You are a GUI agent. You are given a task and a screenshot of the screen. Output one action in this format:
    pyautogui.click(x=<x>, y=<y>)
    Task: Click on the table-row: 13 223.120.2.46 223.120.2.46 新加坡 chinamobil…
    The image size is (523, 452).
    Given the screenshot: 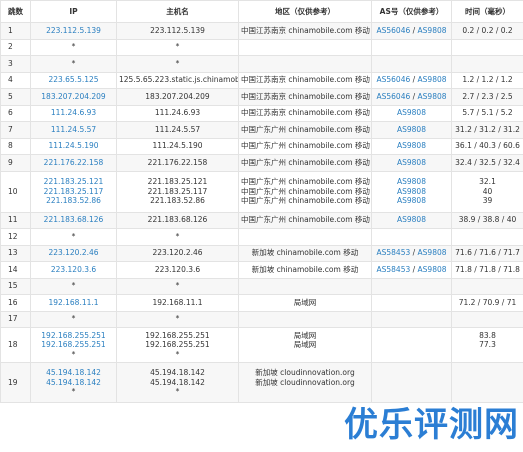 What is the action you would take?
    pyautogui.click(x=261, y=253)
    